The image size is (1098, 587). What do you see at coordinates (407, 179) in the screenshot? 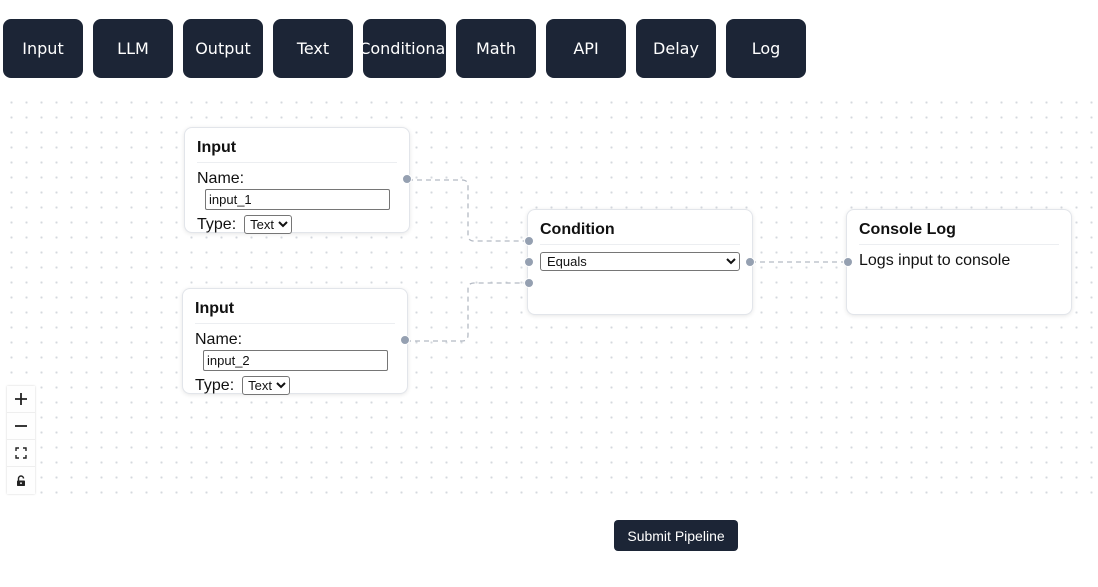
I see `input1-output-handle` at bounding box center [407, 179].